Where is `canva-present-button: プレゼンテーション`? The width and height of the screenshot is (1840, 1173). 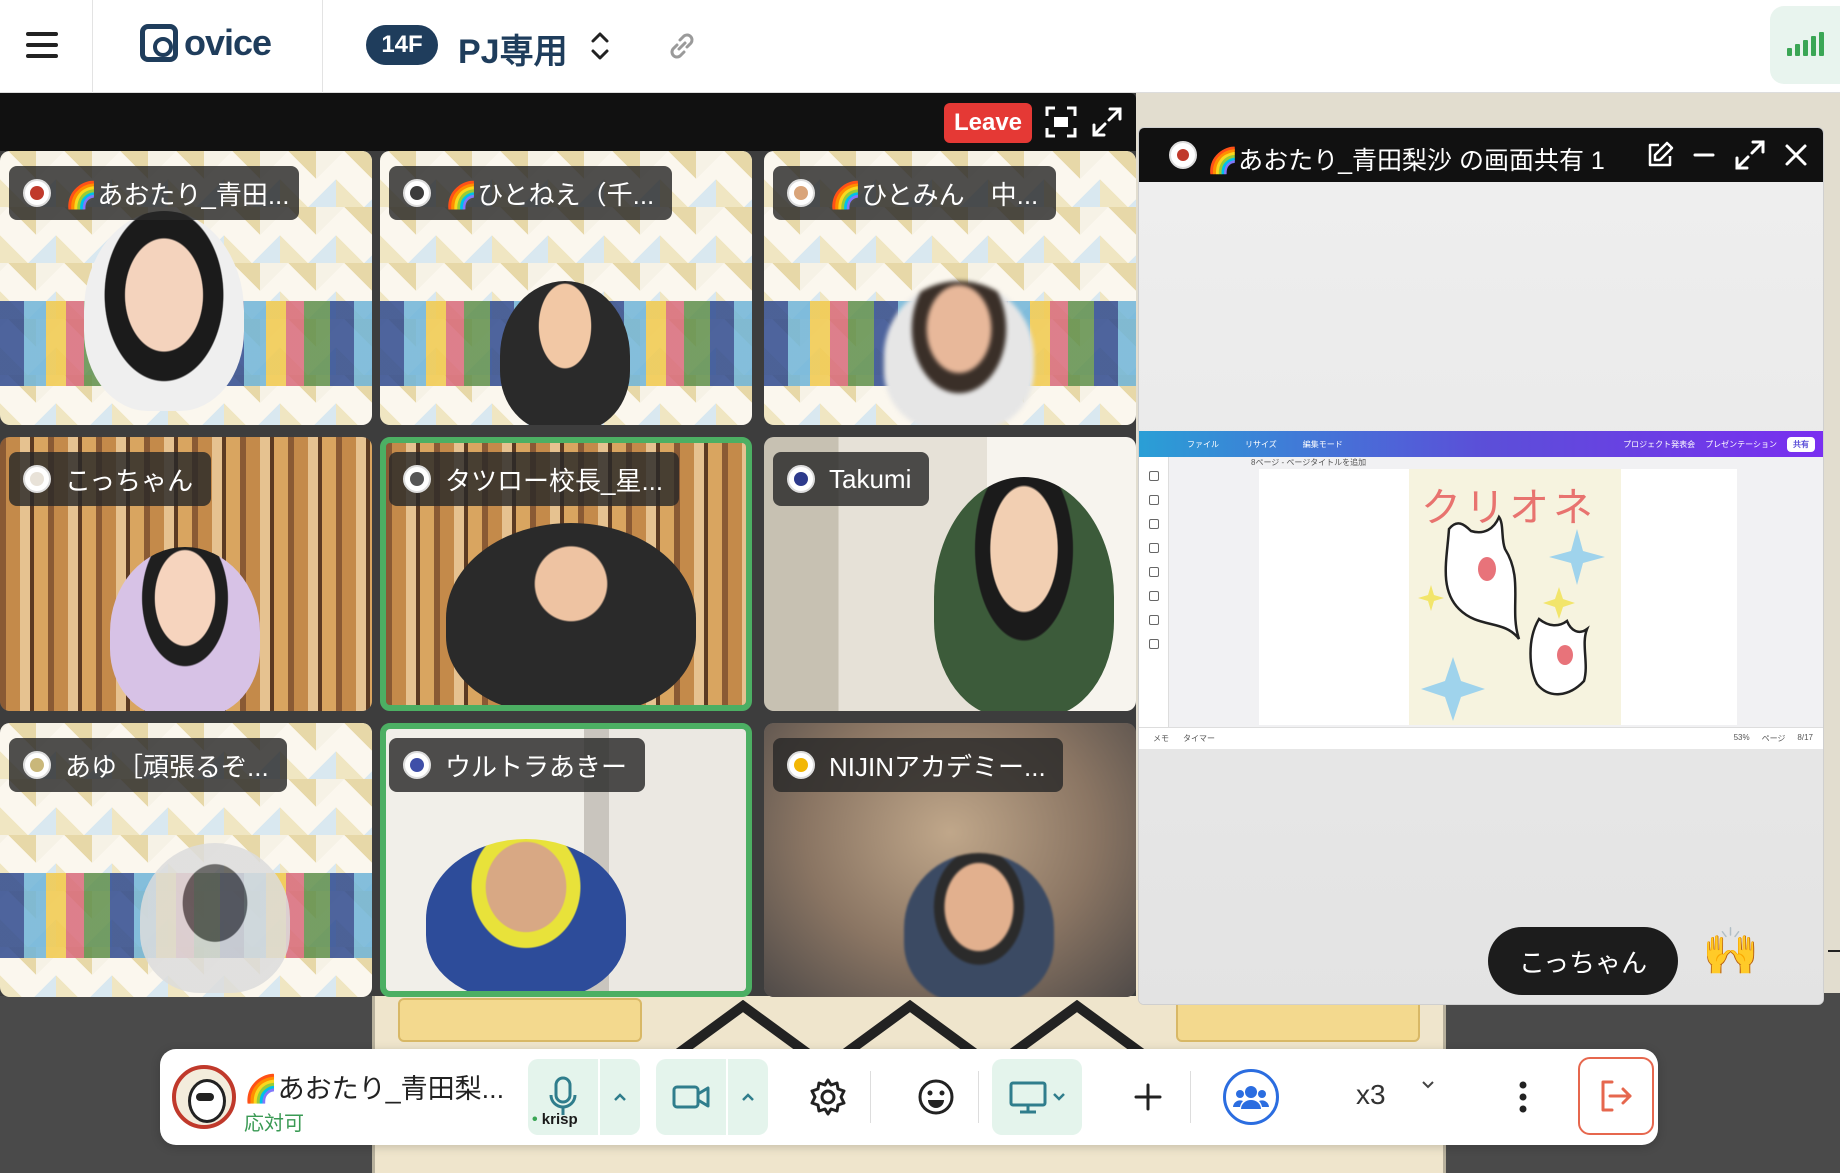
canva-present-button: プレゼンテーション is located at coordinates (1741, 444).